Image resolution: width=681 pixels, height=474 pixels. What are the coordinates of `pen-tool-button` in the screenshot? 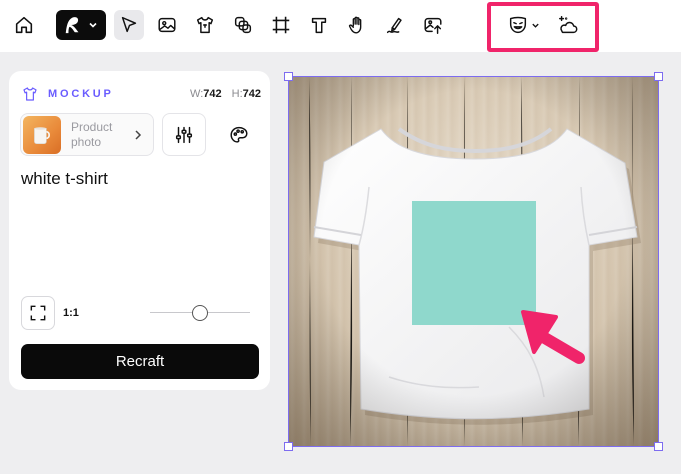 It's located at (395, 25).